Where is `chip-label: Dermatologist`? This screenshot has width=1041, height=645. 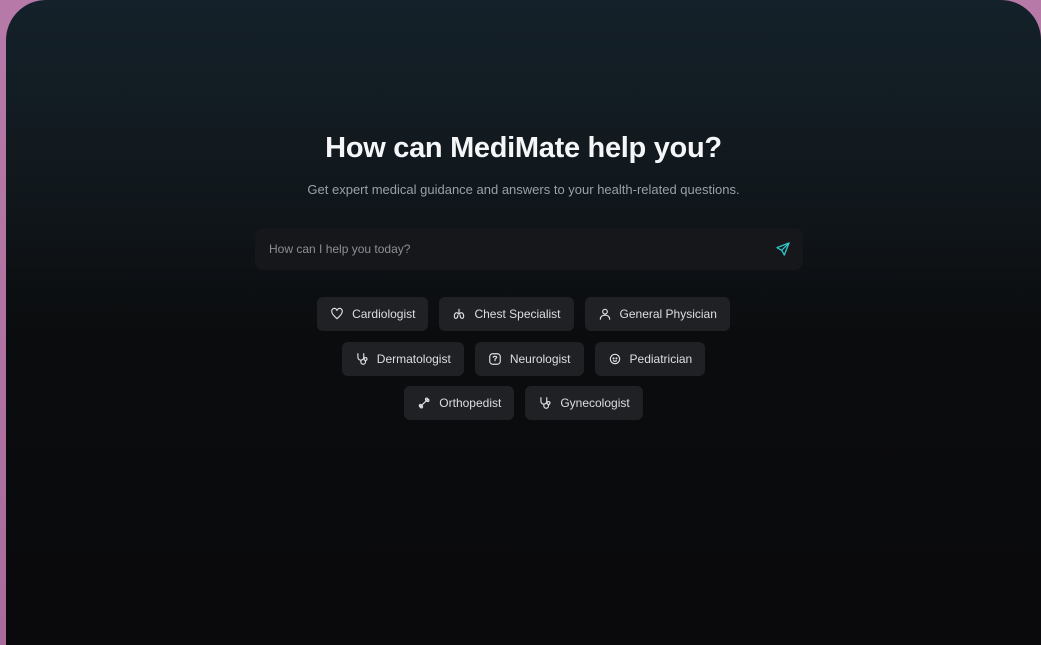 chip-label: Dermatologist is located at coordinates (413, 359).